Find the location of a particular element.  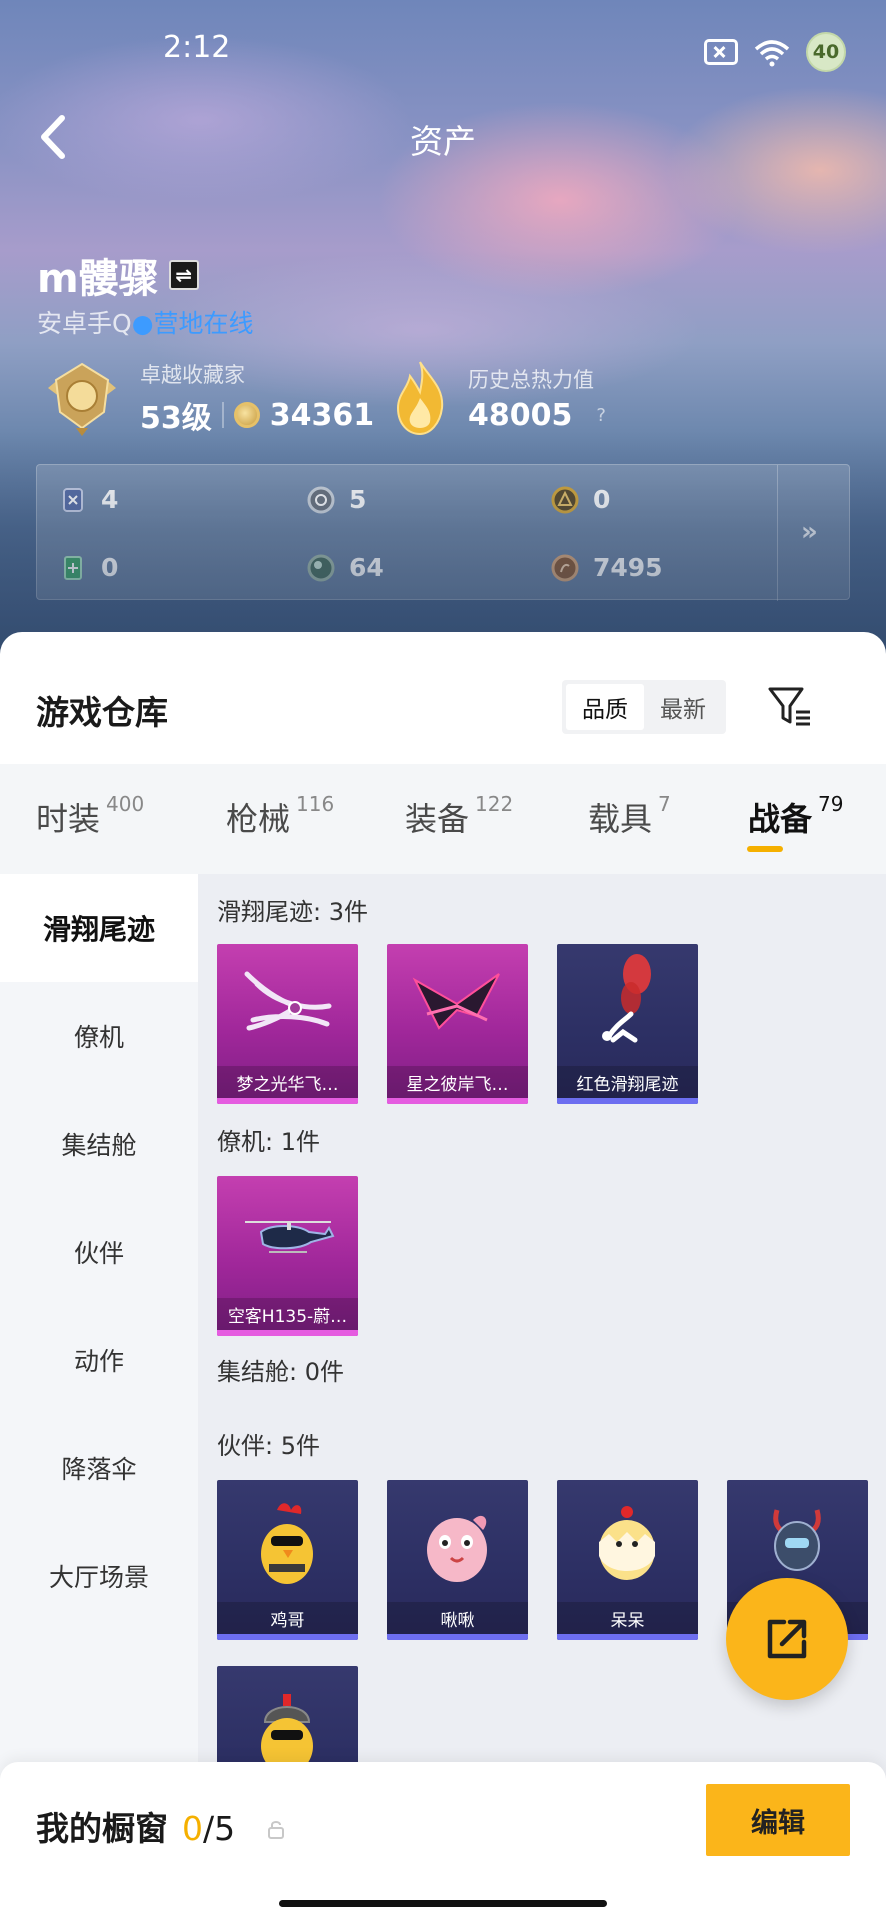

battery-indicator: 40 is located at coordinates (826, 52).